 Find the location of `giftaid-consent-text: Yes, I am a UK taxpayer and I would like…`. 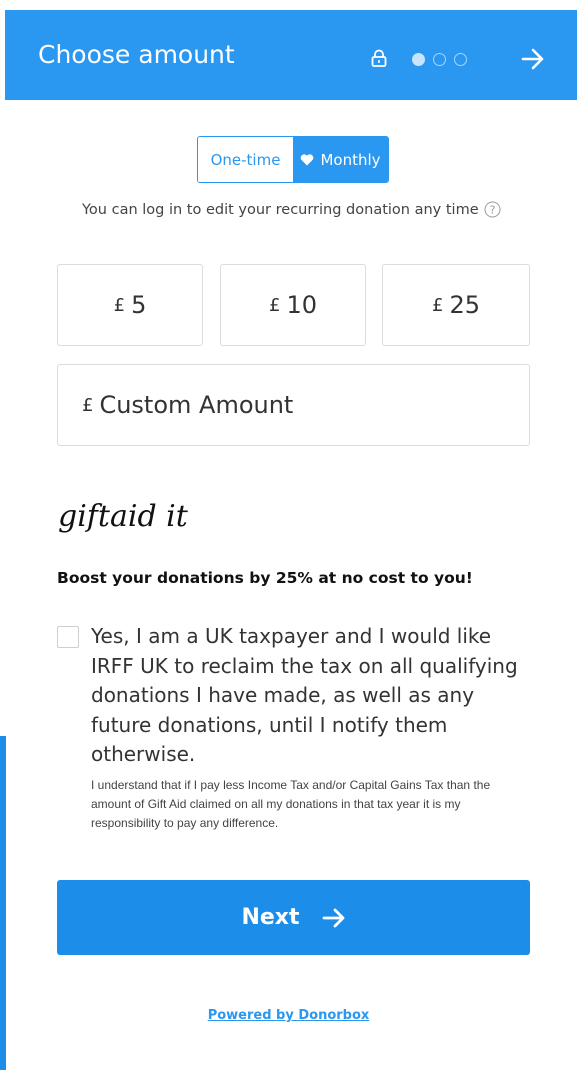

giftaid-consent-text: Yes, I am a UK taxpayer and I would like… is located at coordinates (306, 696).